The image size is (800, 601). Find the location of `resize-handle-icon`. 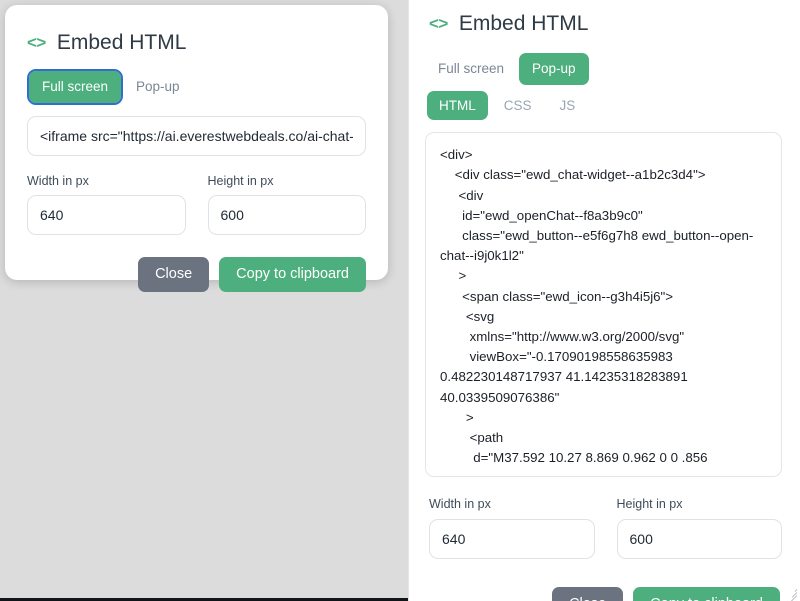

resize-handle-icon is located at coordinates (791, 593).